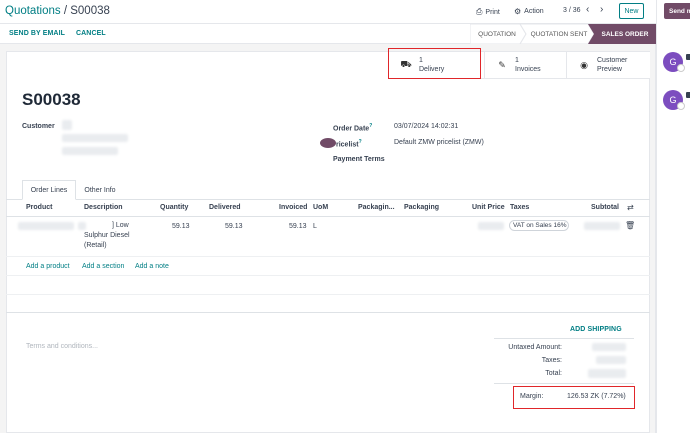 This screenshot has height=433, width=690. What do you see at coordinates (517, 60) in the screenshot?
I see `invoices-count: 1` at bounding box center [517, 60].